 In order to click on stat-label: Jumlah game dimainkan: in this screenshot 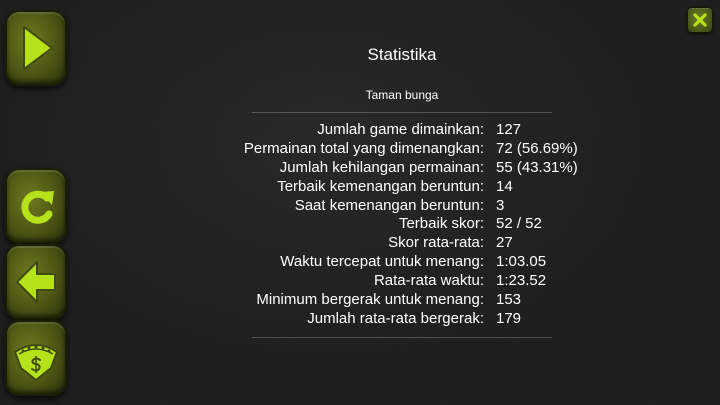, I will do `click(400, 129)`.